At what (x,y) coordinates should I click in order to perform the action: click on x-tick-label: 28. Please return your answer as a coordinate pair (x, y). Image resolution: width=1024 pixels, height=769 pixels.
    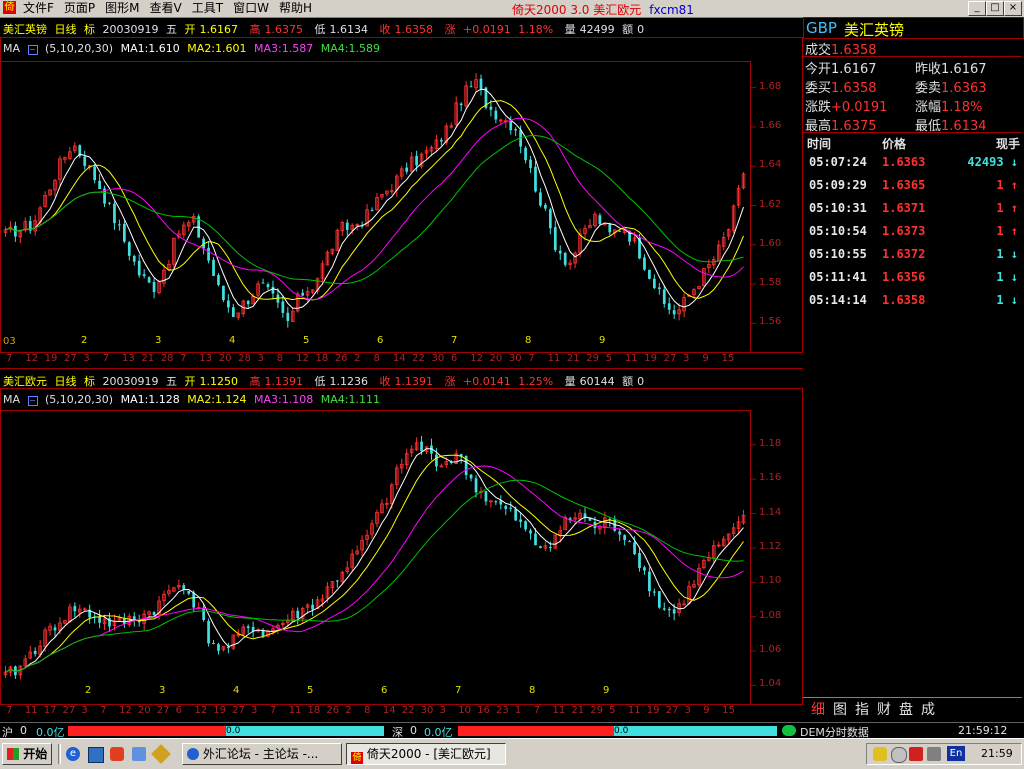
    Looking at the image, I should click on (244, 358).